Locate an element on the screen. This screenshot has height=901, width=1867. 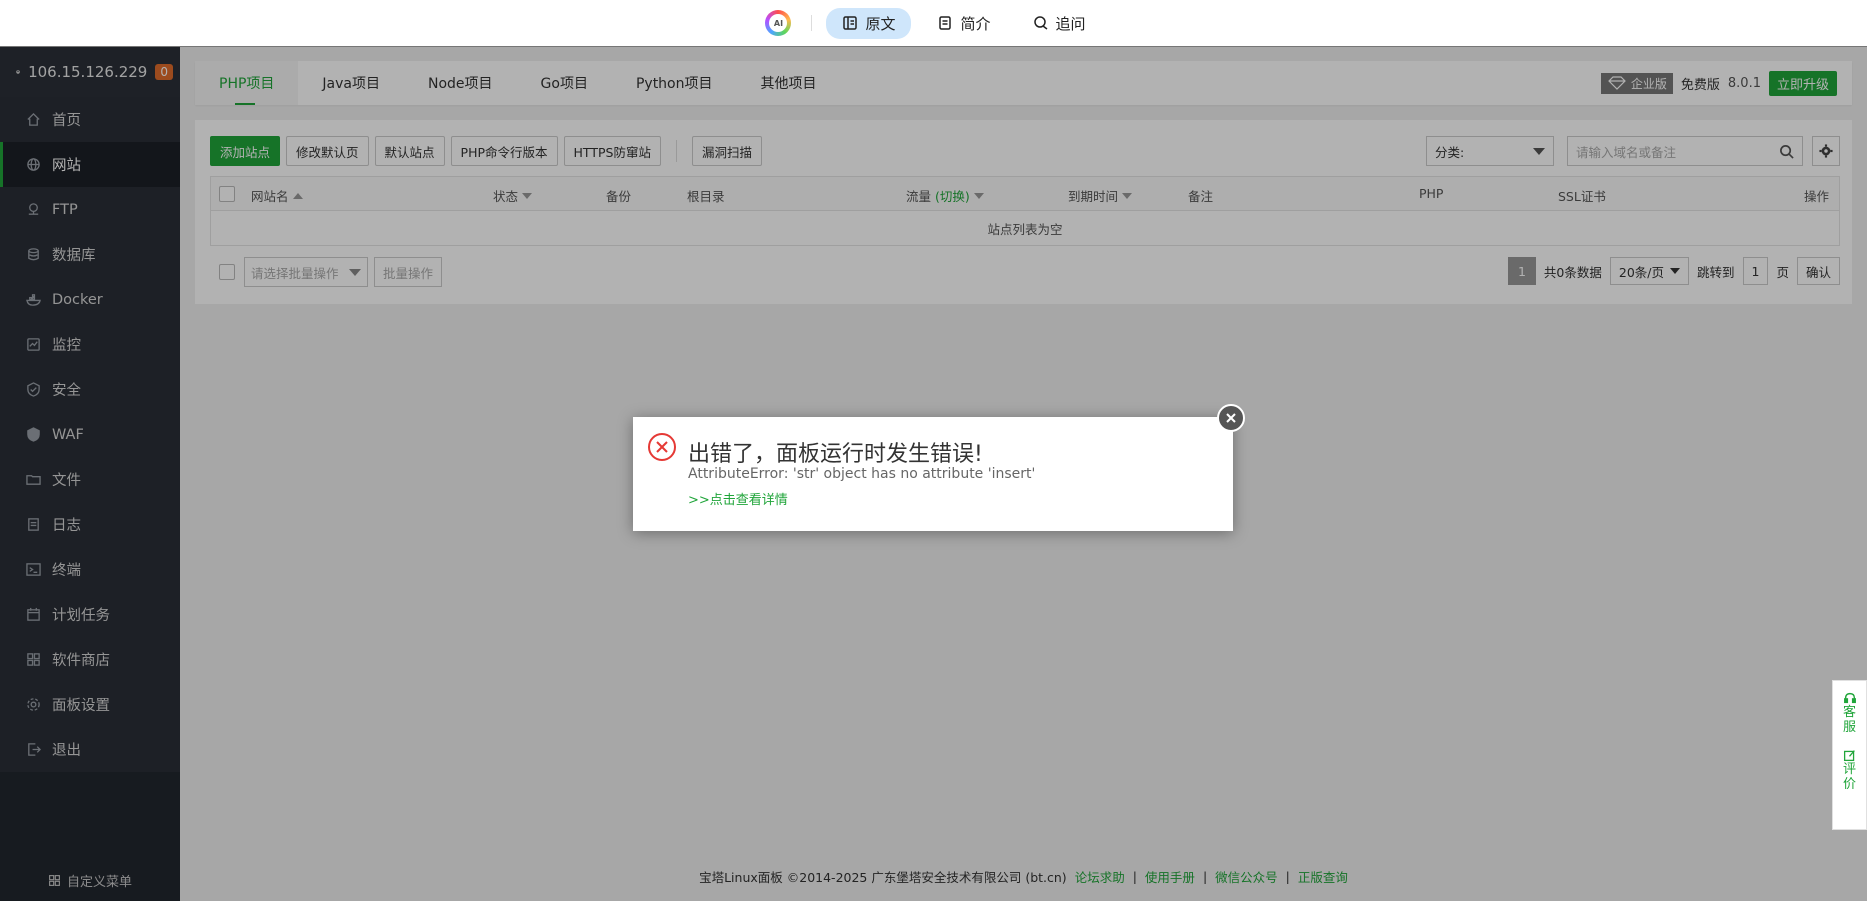
error-icon is located at coordinates (662, 447).